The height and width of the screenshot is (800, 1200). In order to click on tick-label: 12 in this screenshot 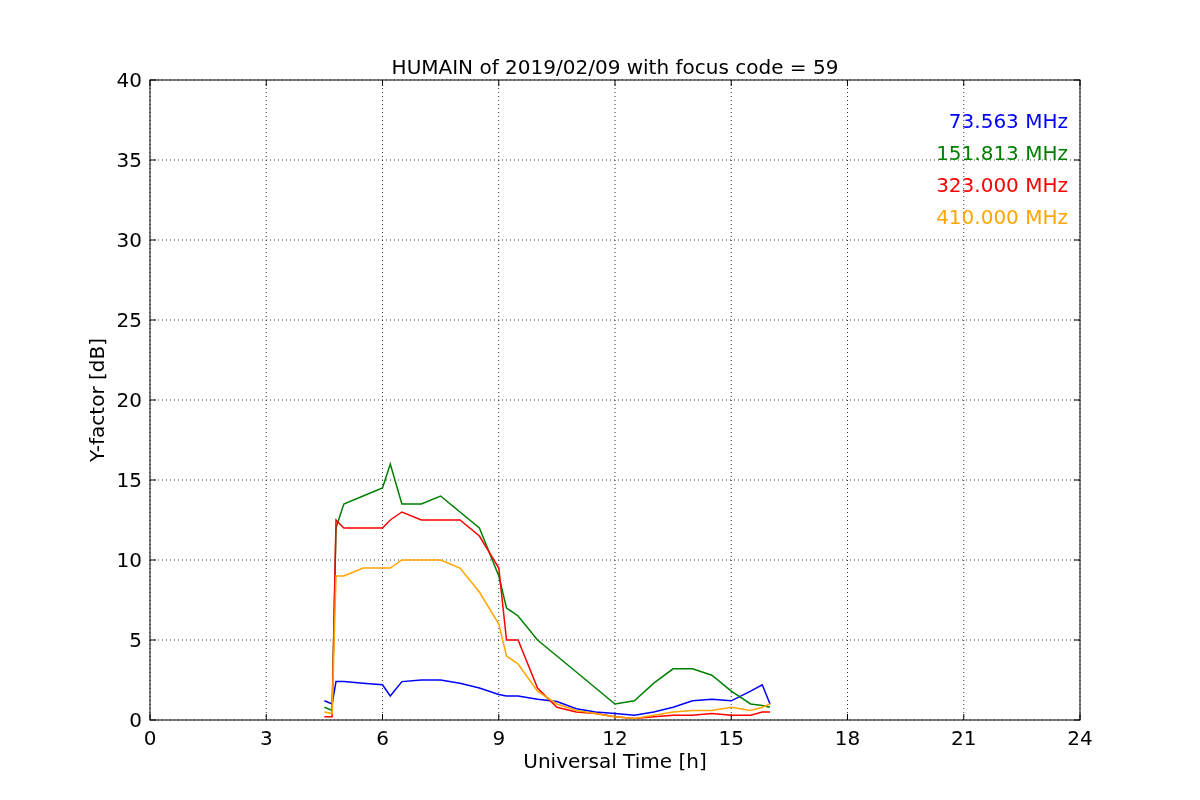, I will do `click(615, 738)`.